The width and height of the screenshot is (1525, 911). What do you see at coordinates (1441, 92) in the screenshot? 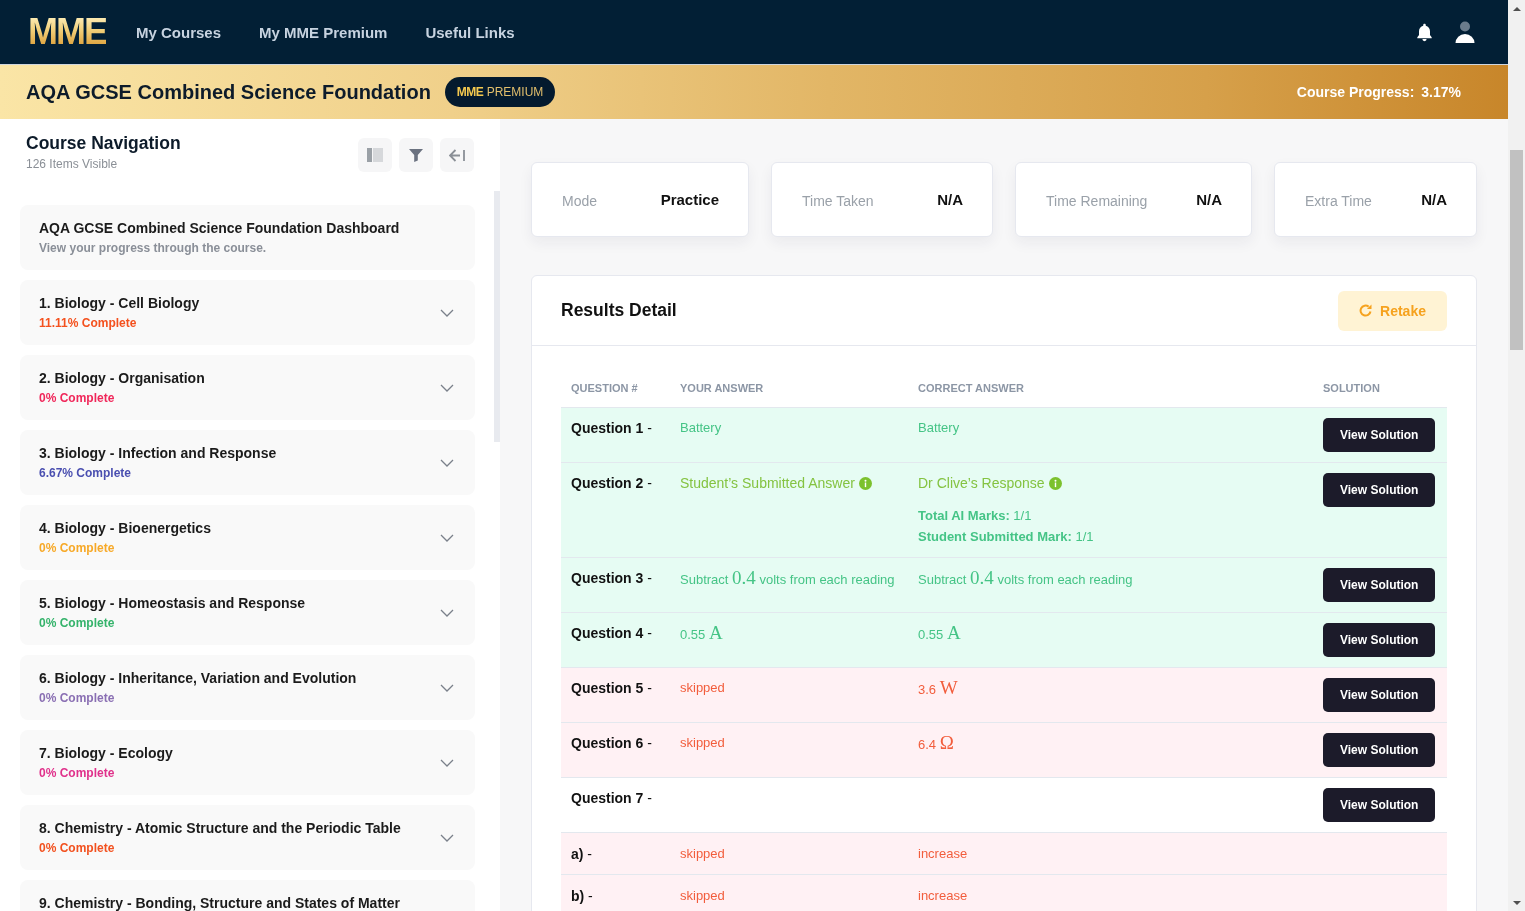
I see `progress-value: 3.17%` at bounding box center [1441, 92].